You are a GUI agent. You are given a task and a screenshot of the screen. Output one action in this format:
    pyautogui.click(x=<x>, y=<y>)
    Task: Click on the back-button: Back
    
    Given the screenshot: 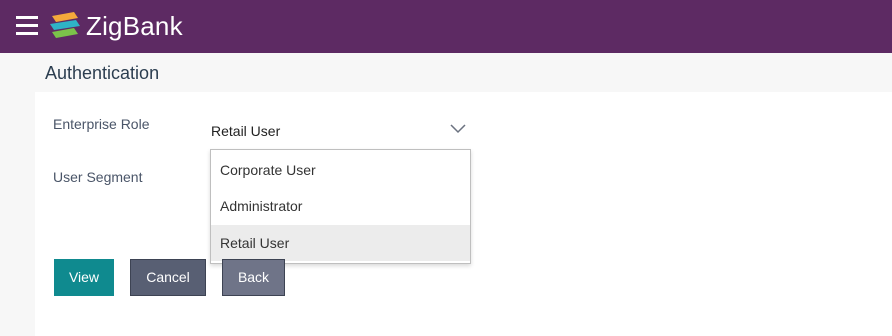 What is the action you would take?
    pyautogui.click(x=253, y=277)
    